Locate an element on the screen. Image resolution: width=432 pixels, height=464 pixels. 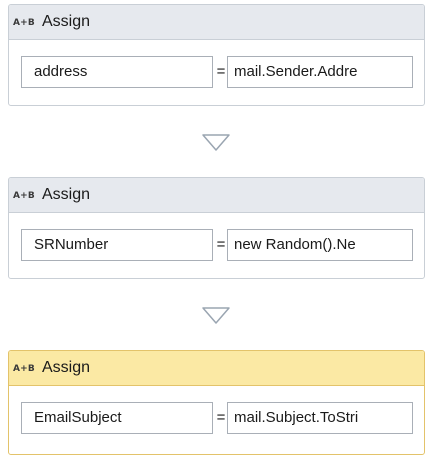
assign-value-field: mail.Subject.ToStri is located at coordinates (320, 418).